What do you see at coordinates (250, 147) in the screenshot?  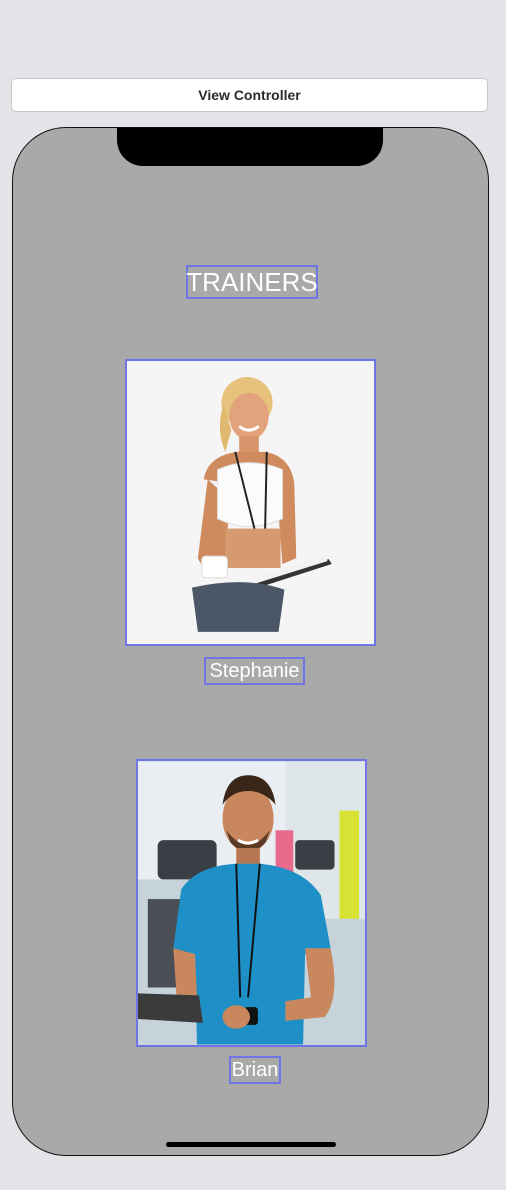 I see `device-notch` at bounding box center [250, 147].